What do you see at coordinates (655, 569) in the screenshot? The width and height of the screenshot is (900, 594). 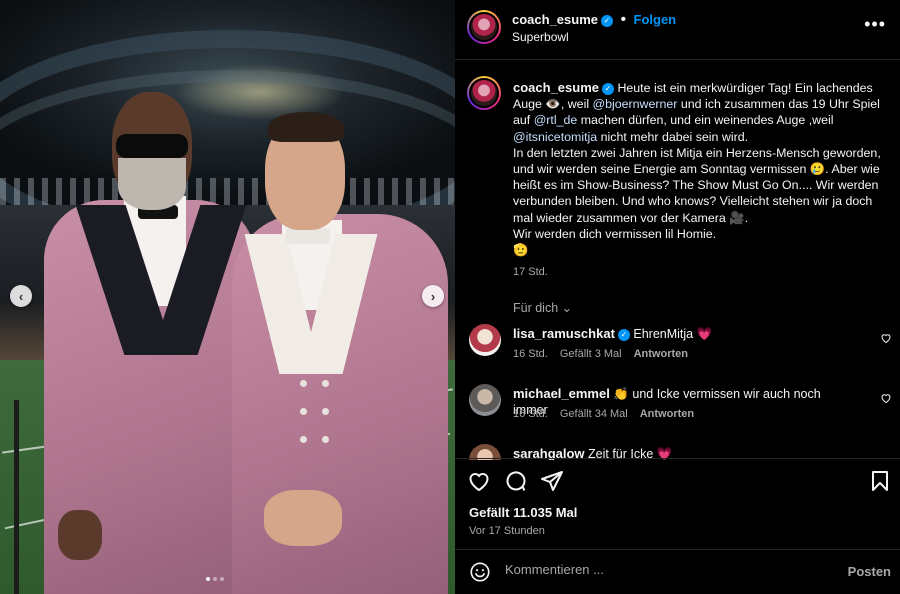 I see `comment-input` at bounding box center [655, 569].